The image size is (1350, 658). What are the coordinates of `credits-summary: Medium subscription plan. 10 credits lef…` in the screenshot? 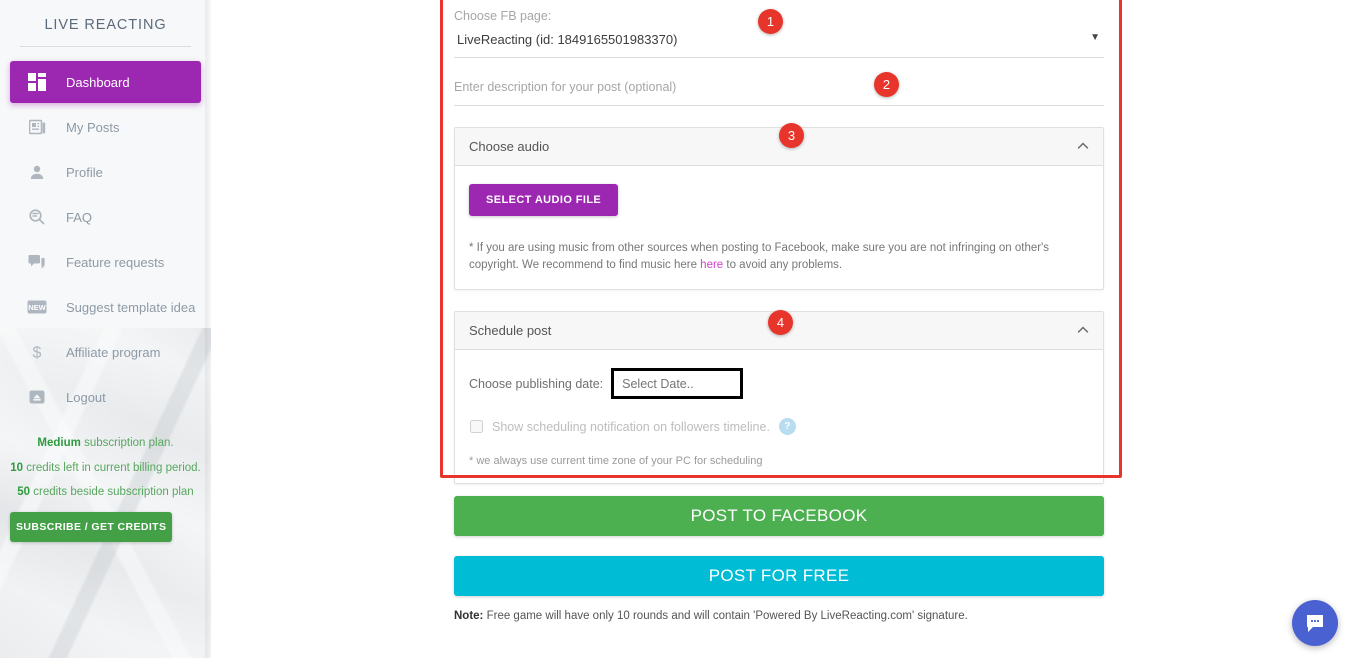 It's located at (105, 489).